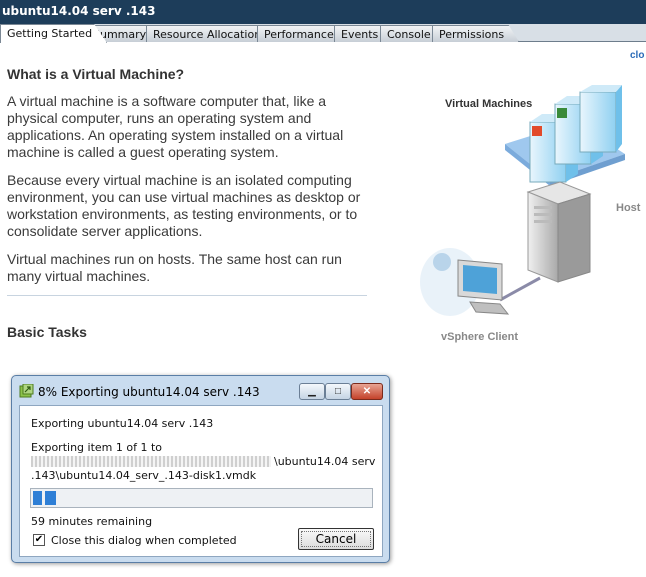 This screenshot has width=646, height=577. Describe the element at coordinates (122, 423) in the screenshot. I see `exporting-label: Exporting ubuntu14.04 serv .143` at that location.